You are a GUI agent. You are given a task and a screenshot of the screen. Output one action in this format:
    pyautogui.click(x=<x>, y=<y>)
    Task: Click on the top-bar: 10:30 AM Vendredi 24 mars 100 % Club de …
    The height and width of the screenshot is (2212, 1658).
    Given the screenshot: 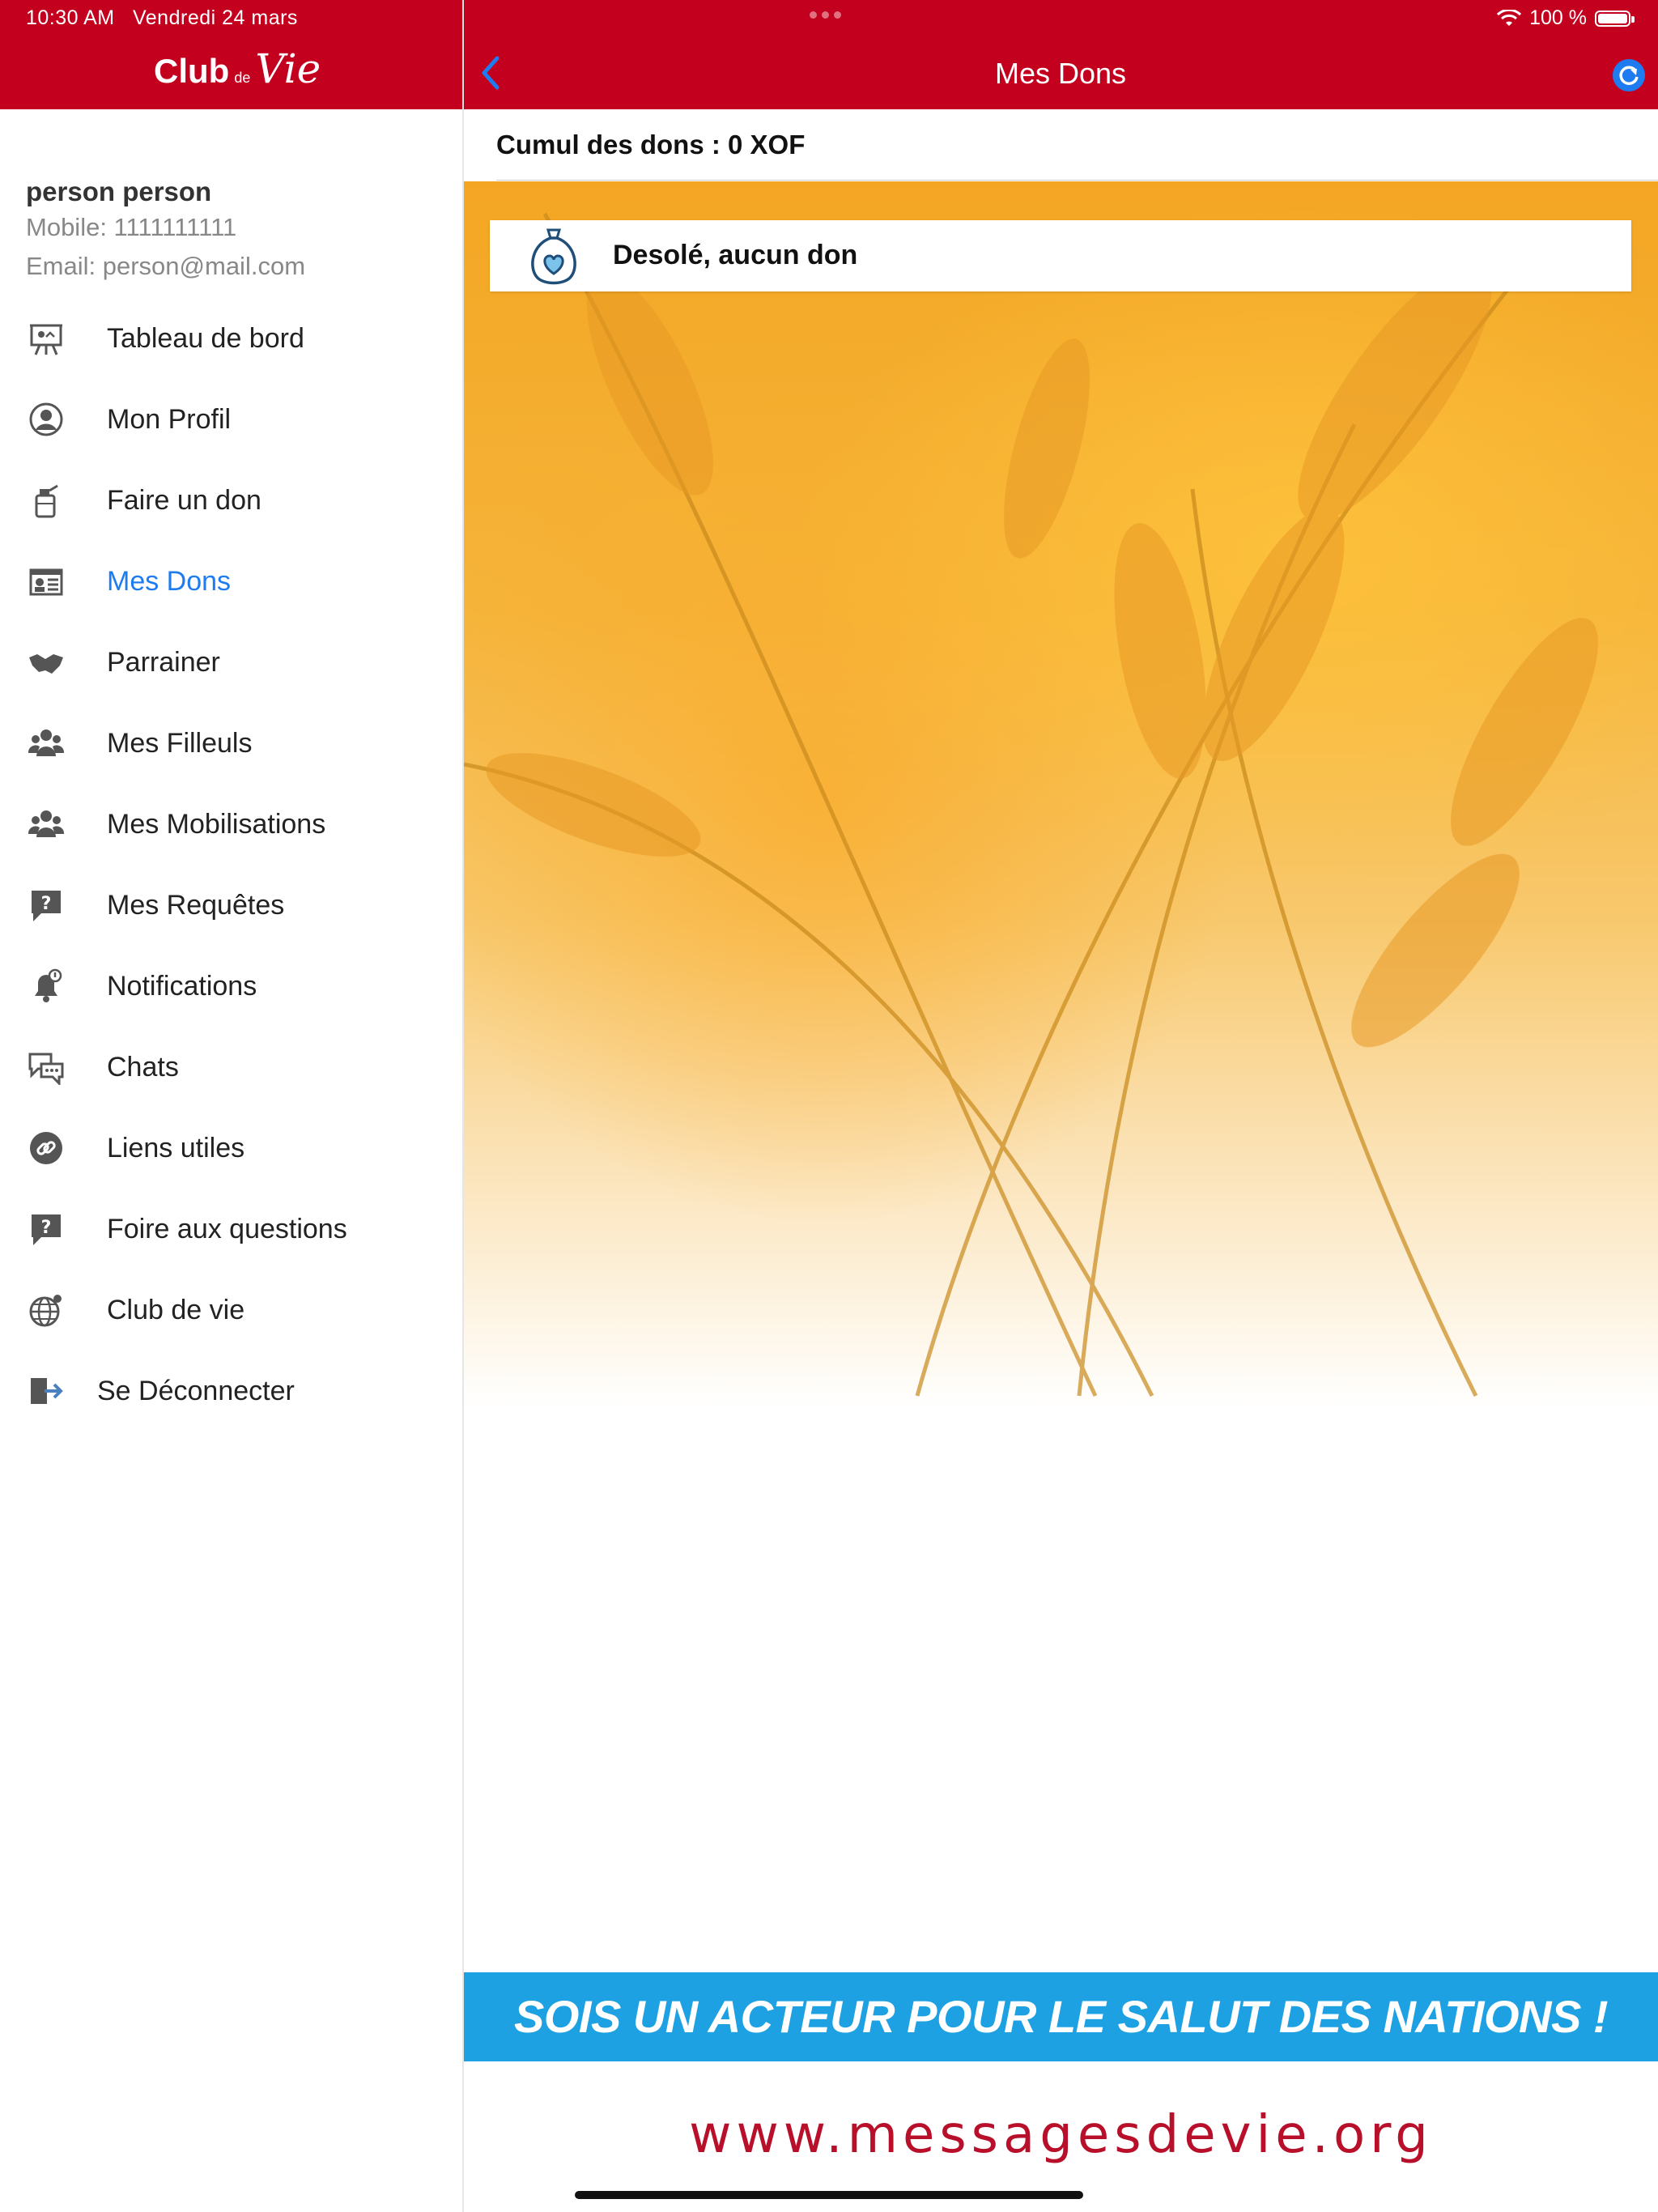 What is the action you would take?
    pyautogui.click(x=829, y=55)
    